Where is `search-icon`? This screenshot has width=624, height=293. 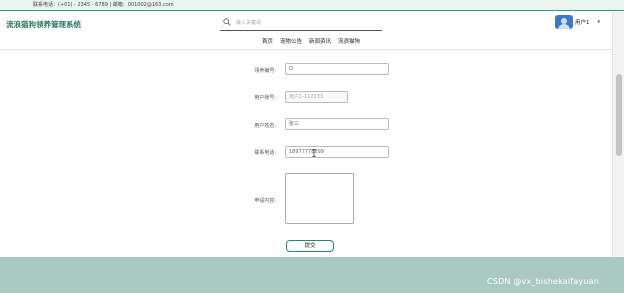
search-icon is located at coordinates (227, 22).